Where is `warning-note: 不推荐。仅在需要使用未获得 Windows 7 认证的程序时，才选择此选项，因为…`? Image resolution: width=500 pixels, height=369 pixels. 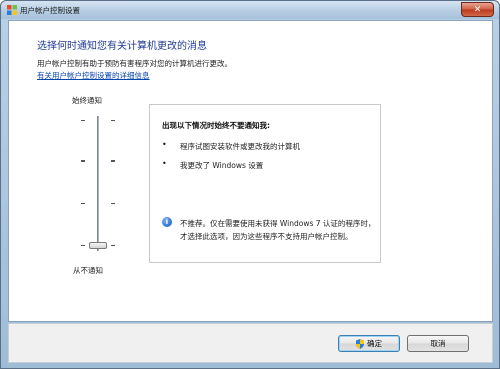 warning-note: 不推荐。仅在需要使用未获得 Windows 7 认证的程序时，才选择此选项，因为… is located at coordinates (278, 230).